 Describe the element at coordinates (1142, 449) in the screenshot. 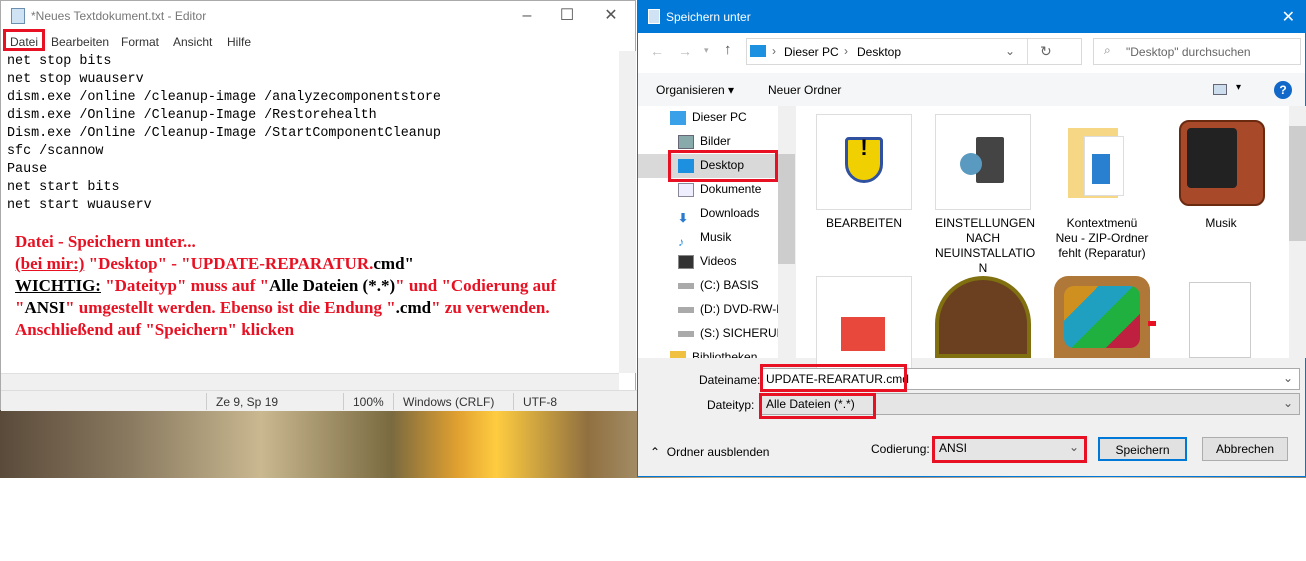

I see `save-button: Speichern` at that location.